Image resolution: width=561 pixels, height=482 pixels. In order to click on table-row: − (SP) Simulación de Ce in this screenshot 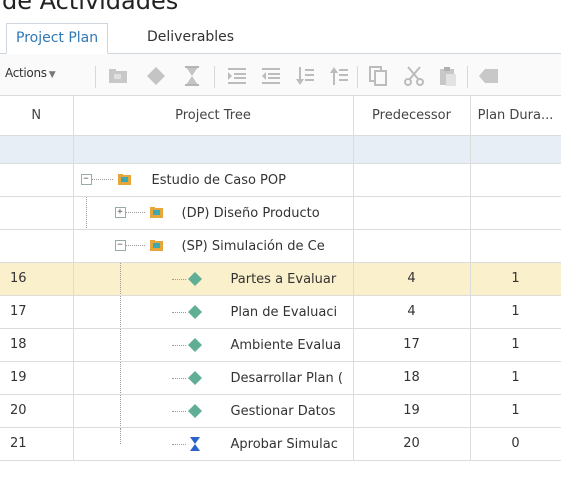, I will do `click(280, 246)`.